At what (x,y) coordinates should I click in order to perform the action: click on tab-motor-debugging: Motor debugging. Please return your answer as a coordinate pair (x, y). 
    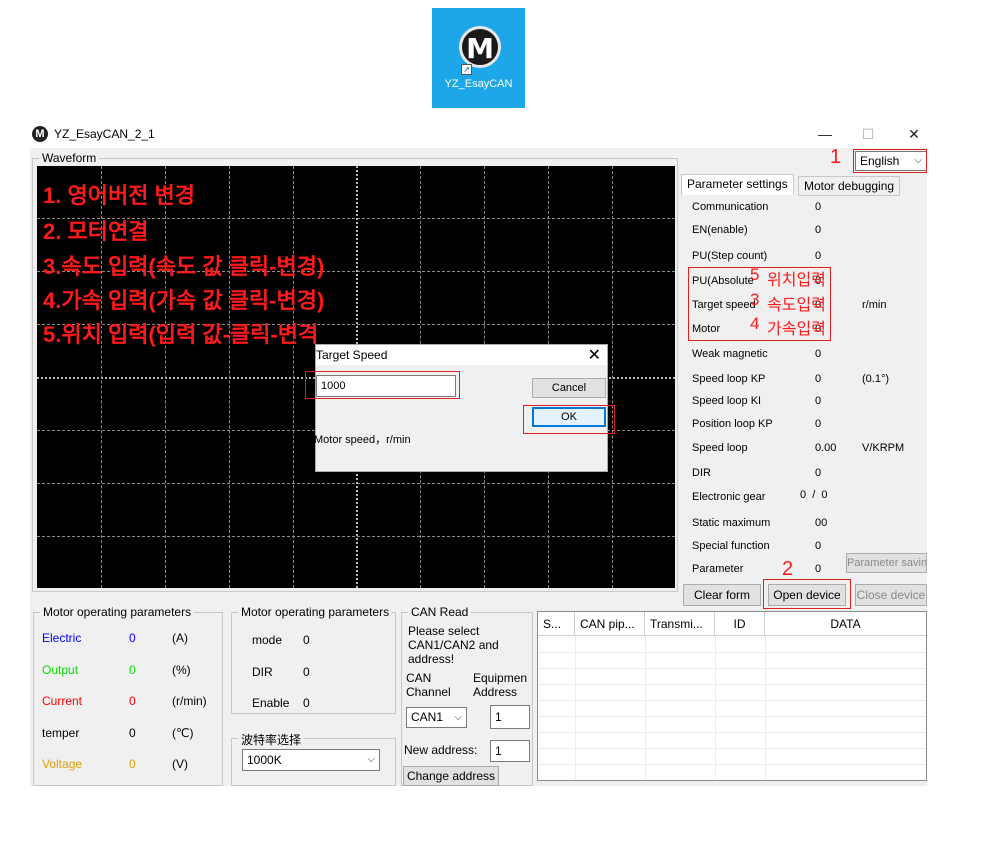
    Looking at the image, I should click on (849, 186).